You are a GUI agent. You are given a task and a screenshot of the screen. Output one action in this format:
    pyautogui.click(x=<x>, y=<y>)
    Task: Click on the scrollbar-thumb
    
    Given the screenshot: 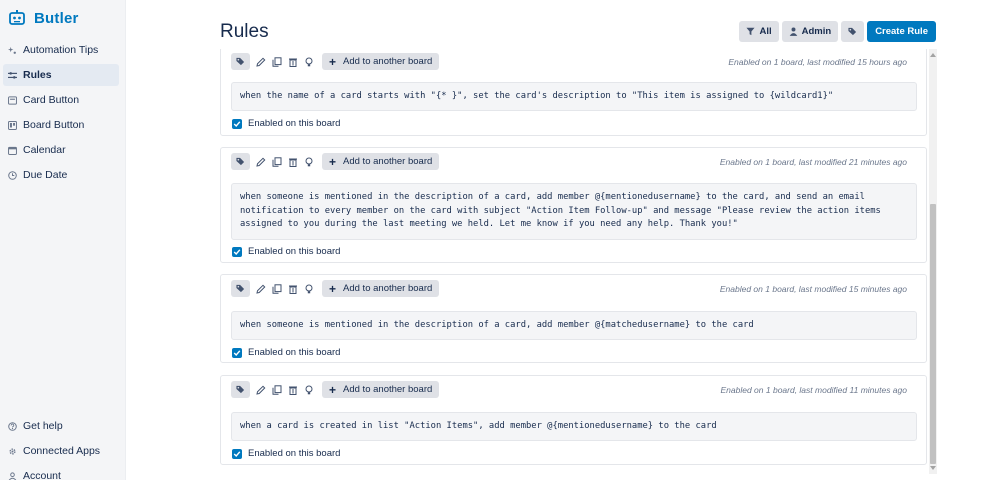 What is the action you would take?
    pyautogui.click(x=933, y=334)
    